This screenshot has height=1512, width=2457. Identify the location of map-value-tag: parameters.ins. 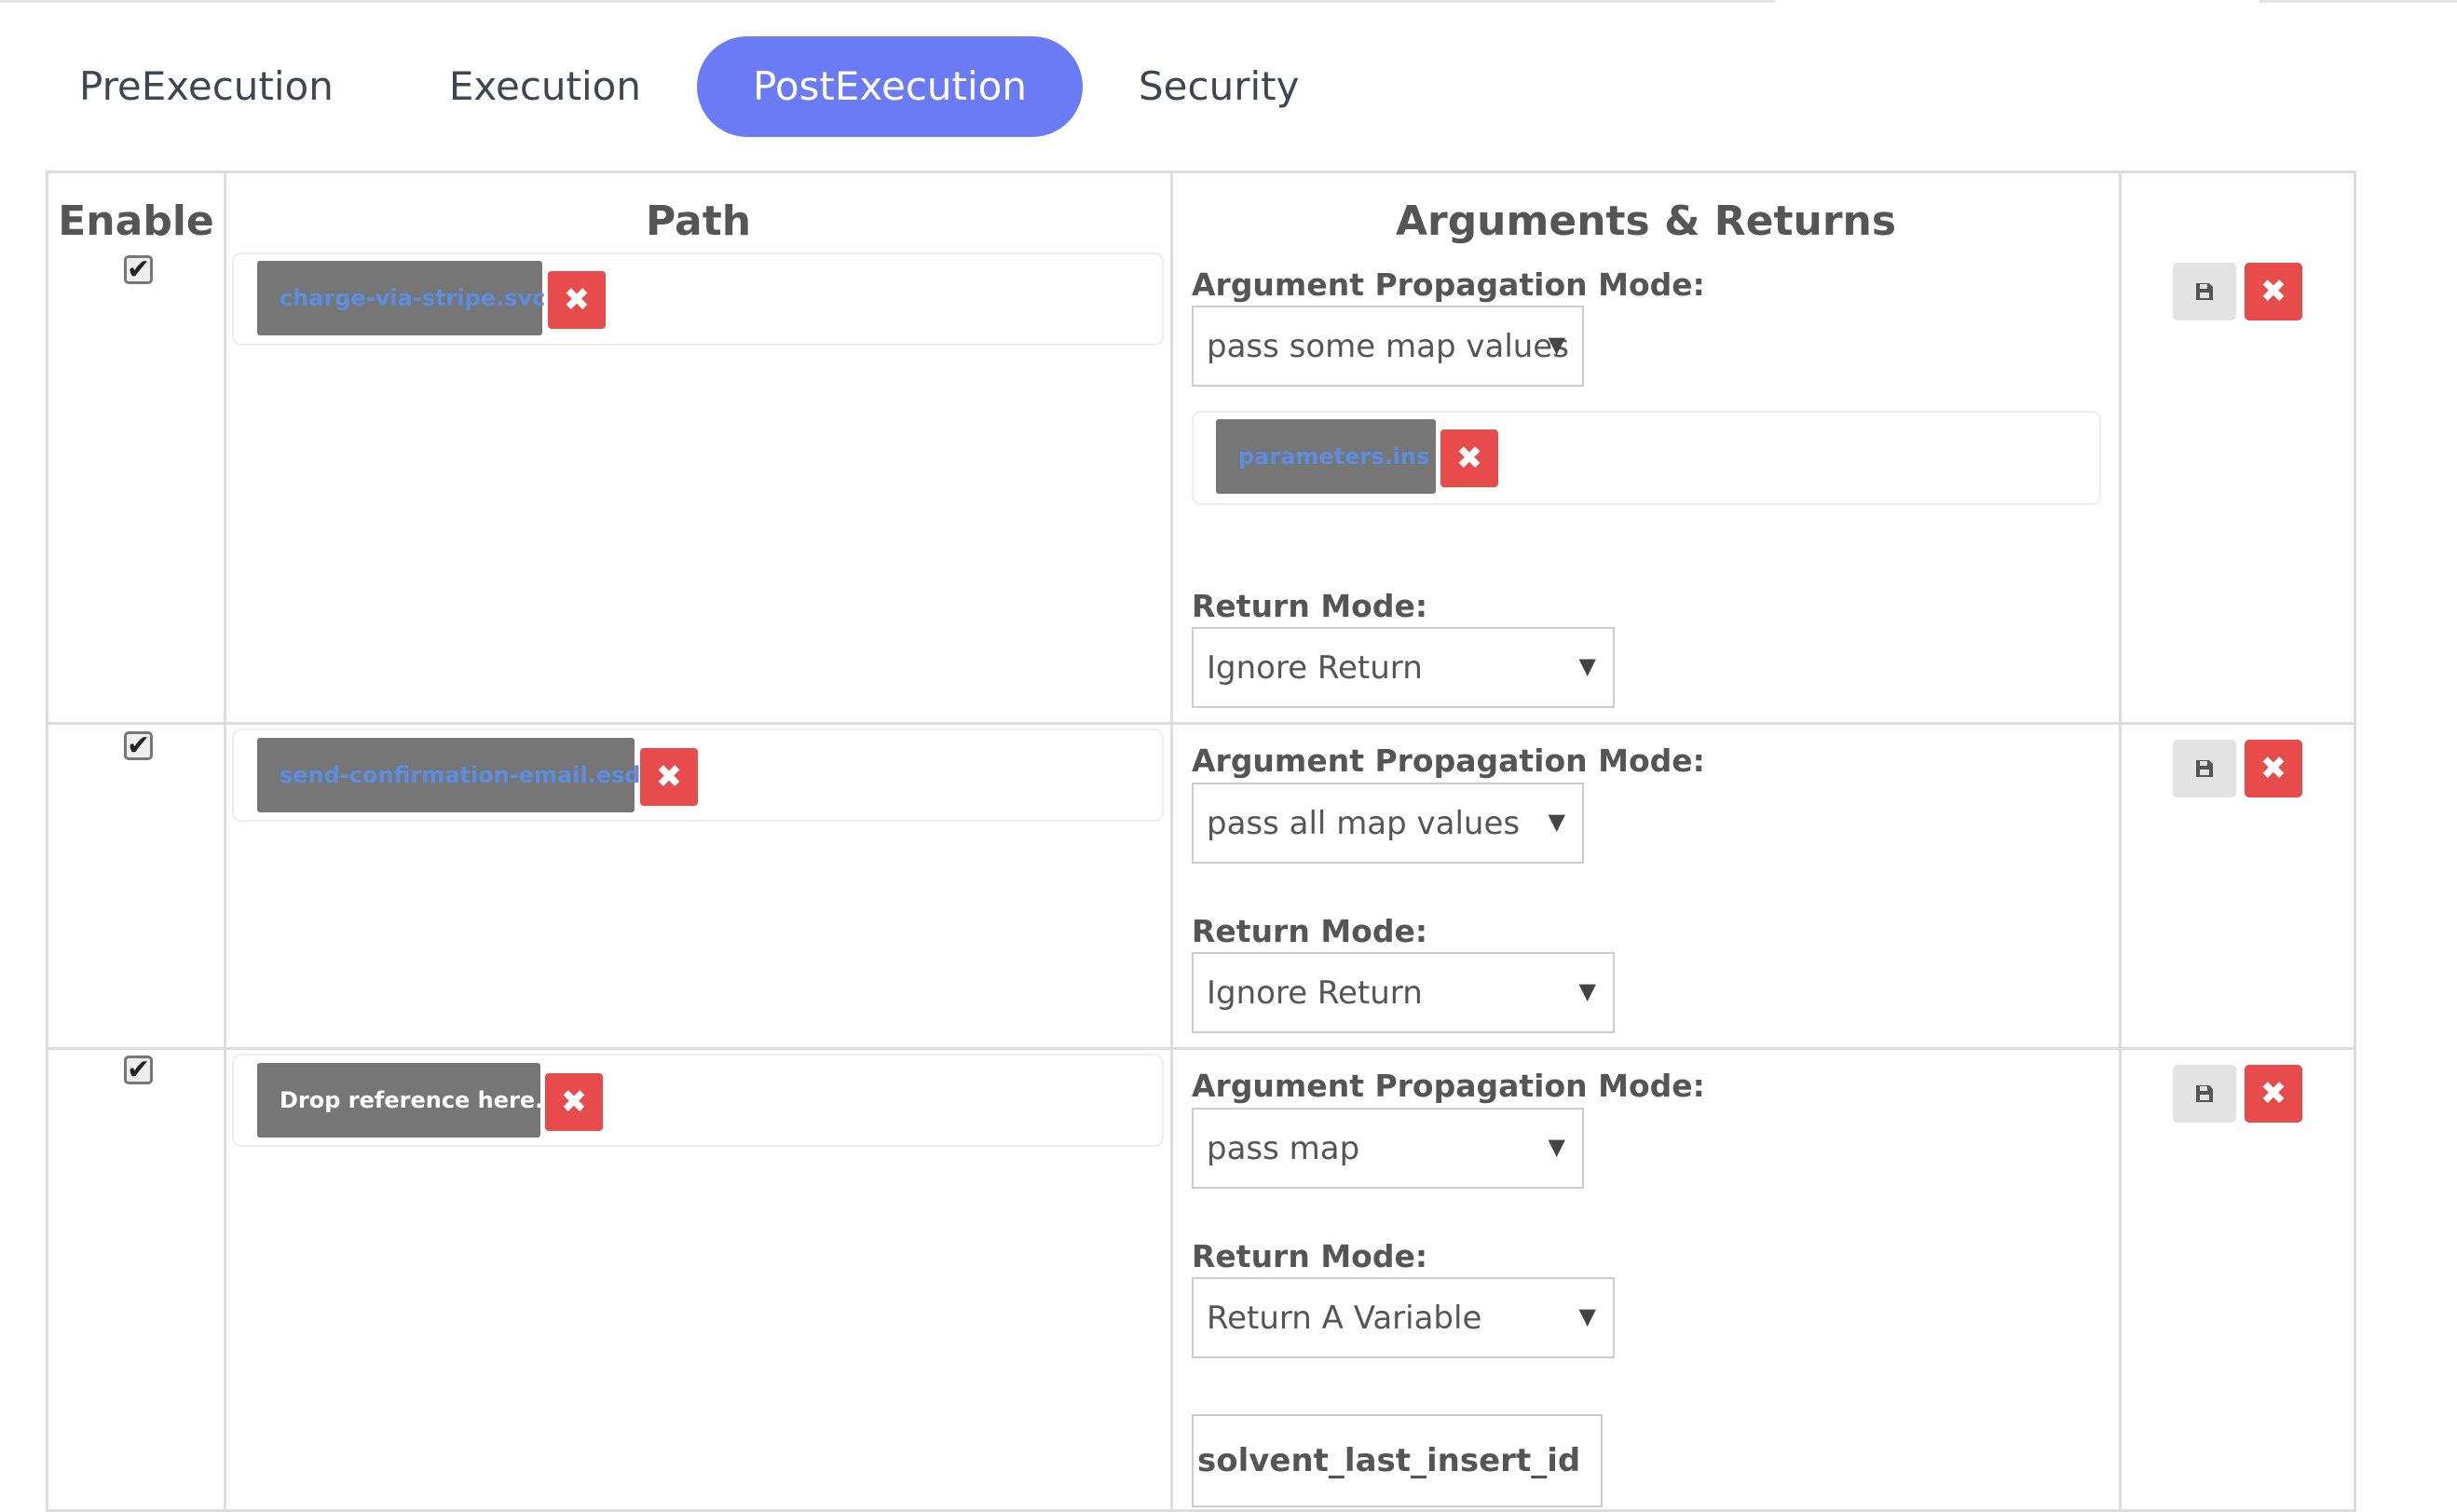
(1326, 456).